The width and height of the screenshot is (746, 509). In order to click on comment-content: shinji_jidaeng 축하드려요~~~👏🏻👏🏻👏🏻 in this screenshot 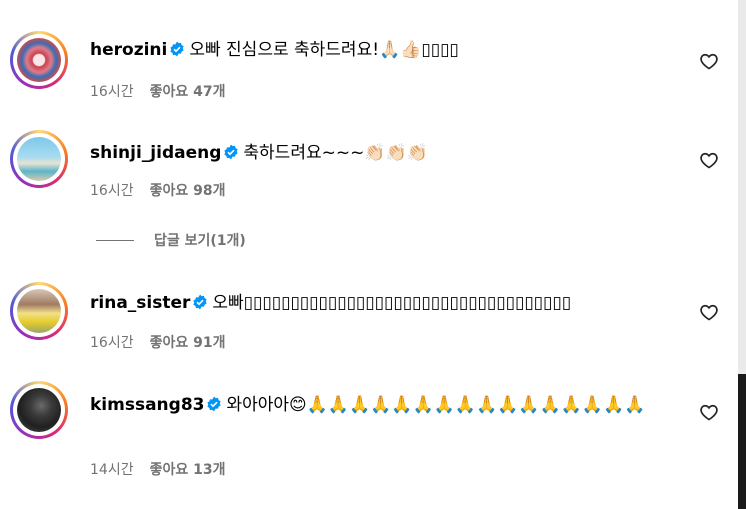, I will do `click(379, 153)`.